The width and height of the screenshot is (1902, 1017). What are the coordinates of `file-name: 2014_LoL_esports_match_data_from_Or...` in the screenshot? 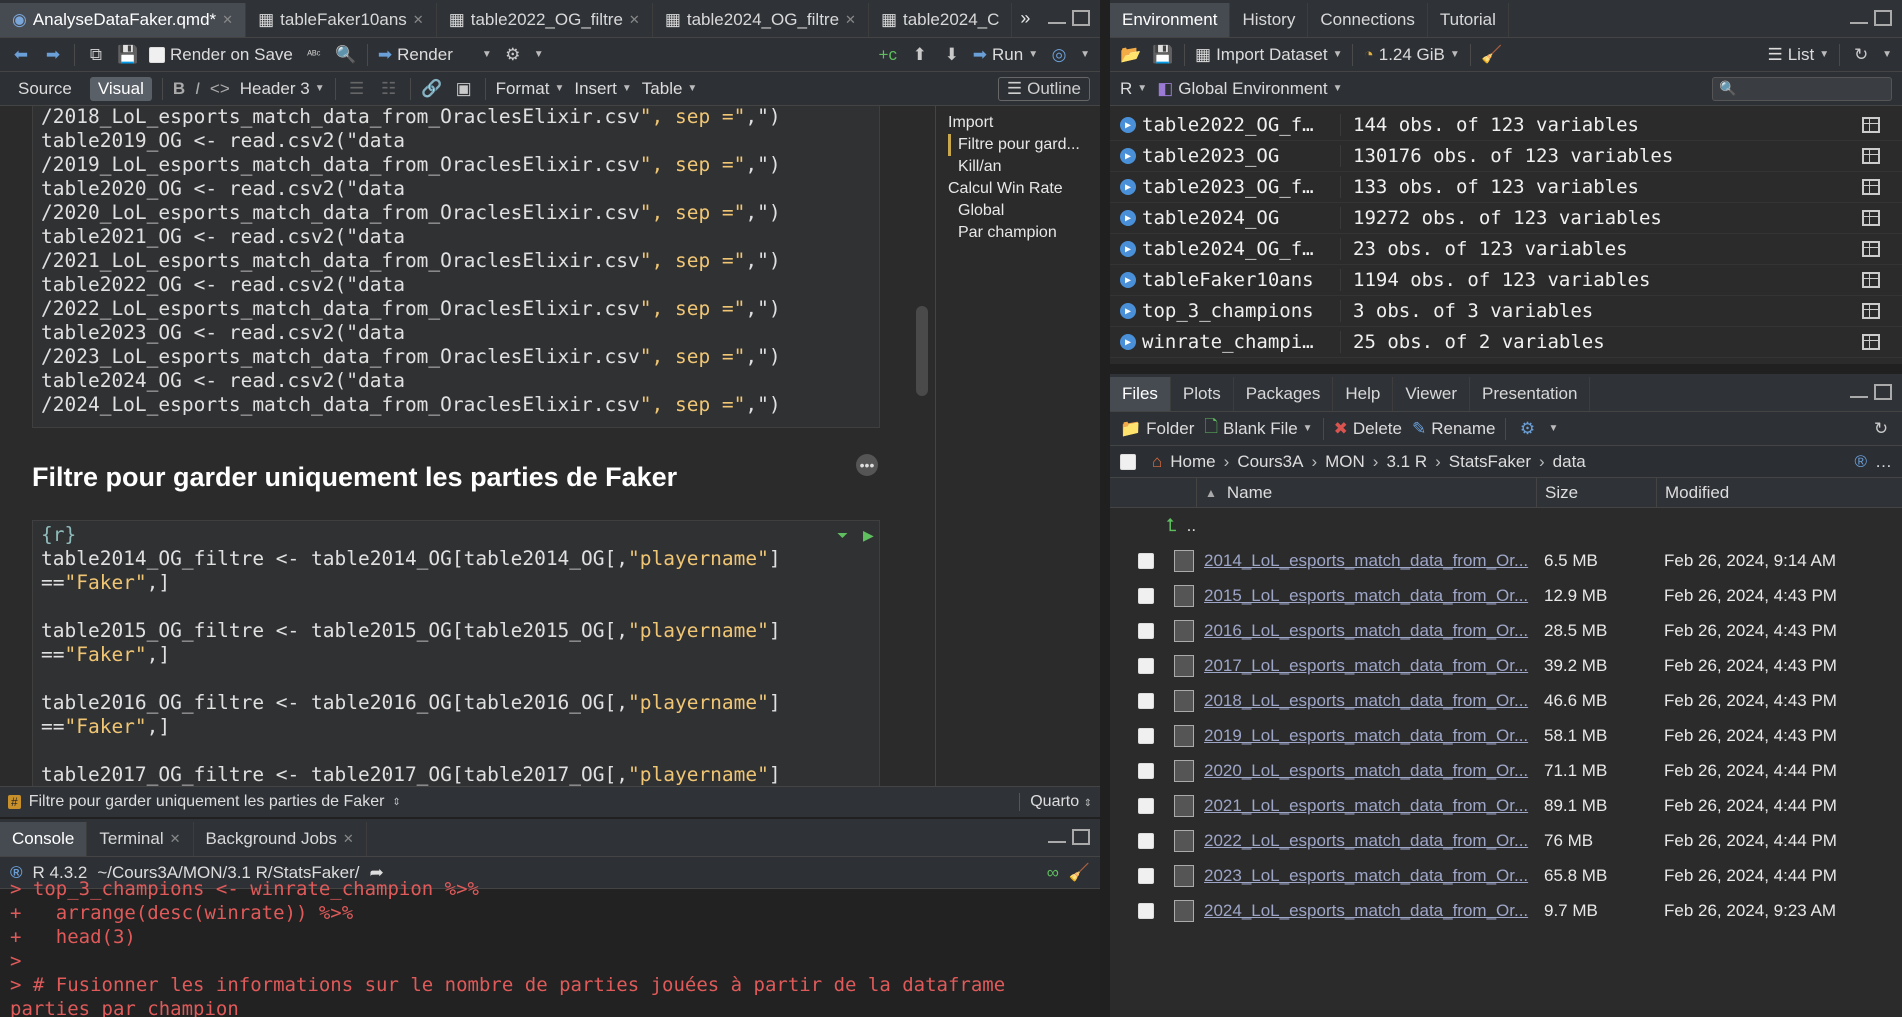 It's located at (1374, 561).